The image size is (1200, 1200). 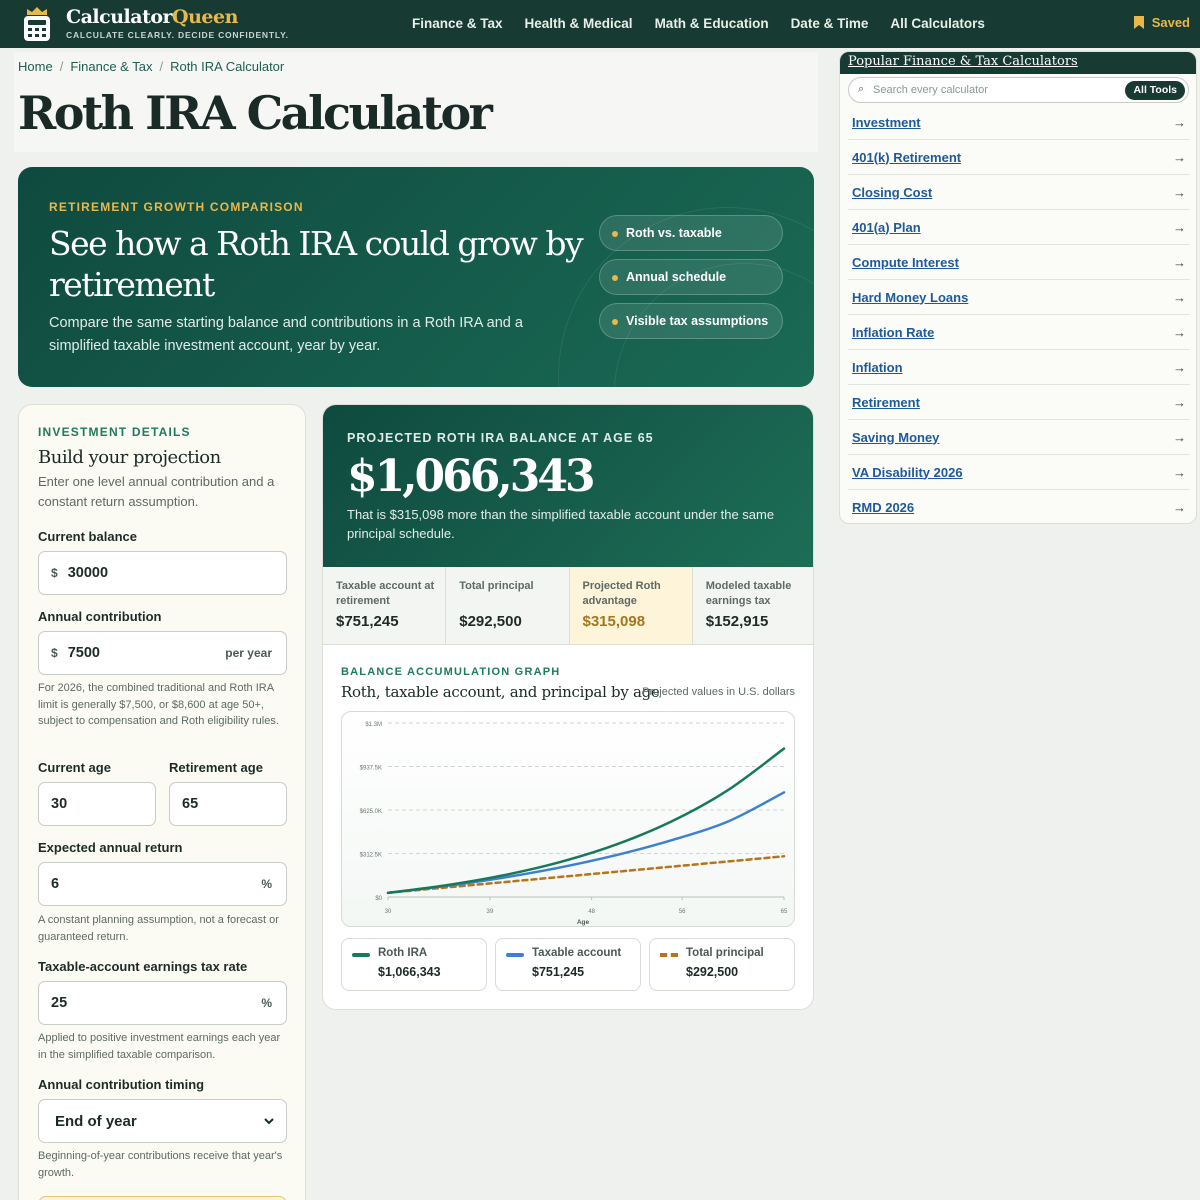 I want to click on sidebar-item-label: Compute Interest, so click(x=905, y=262).